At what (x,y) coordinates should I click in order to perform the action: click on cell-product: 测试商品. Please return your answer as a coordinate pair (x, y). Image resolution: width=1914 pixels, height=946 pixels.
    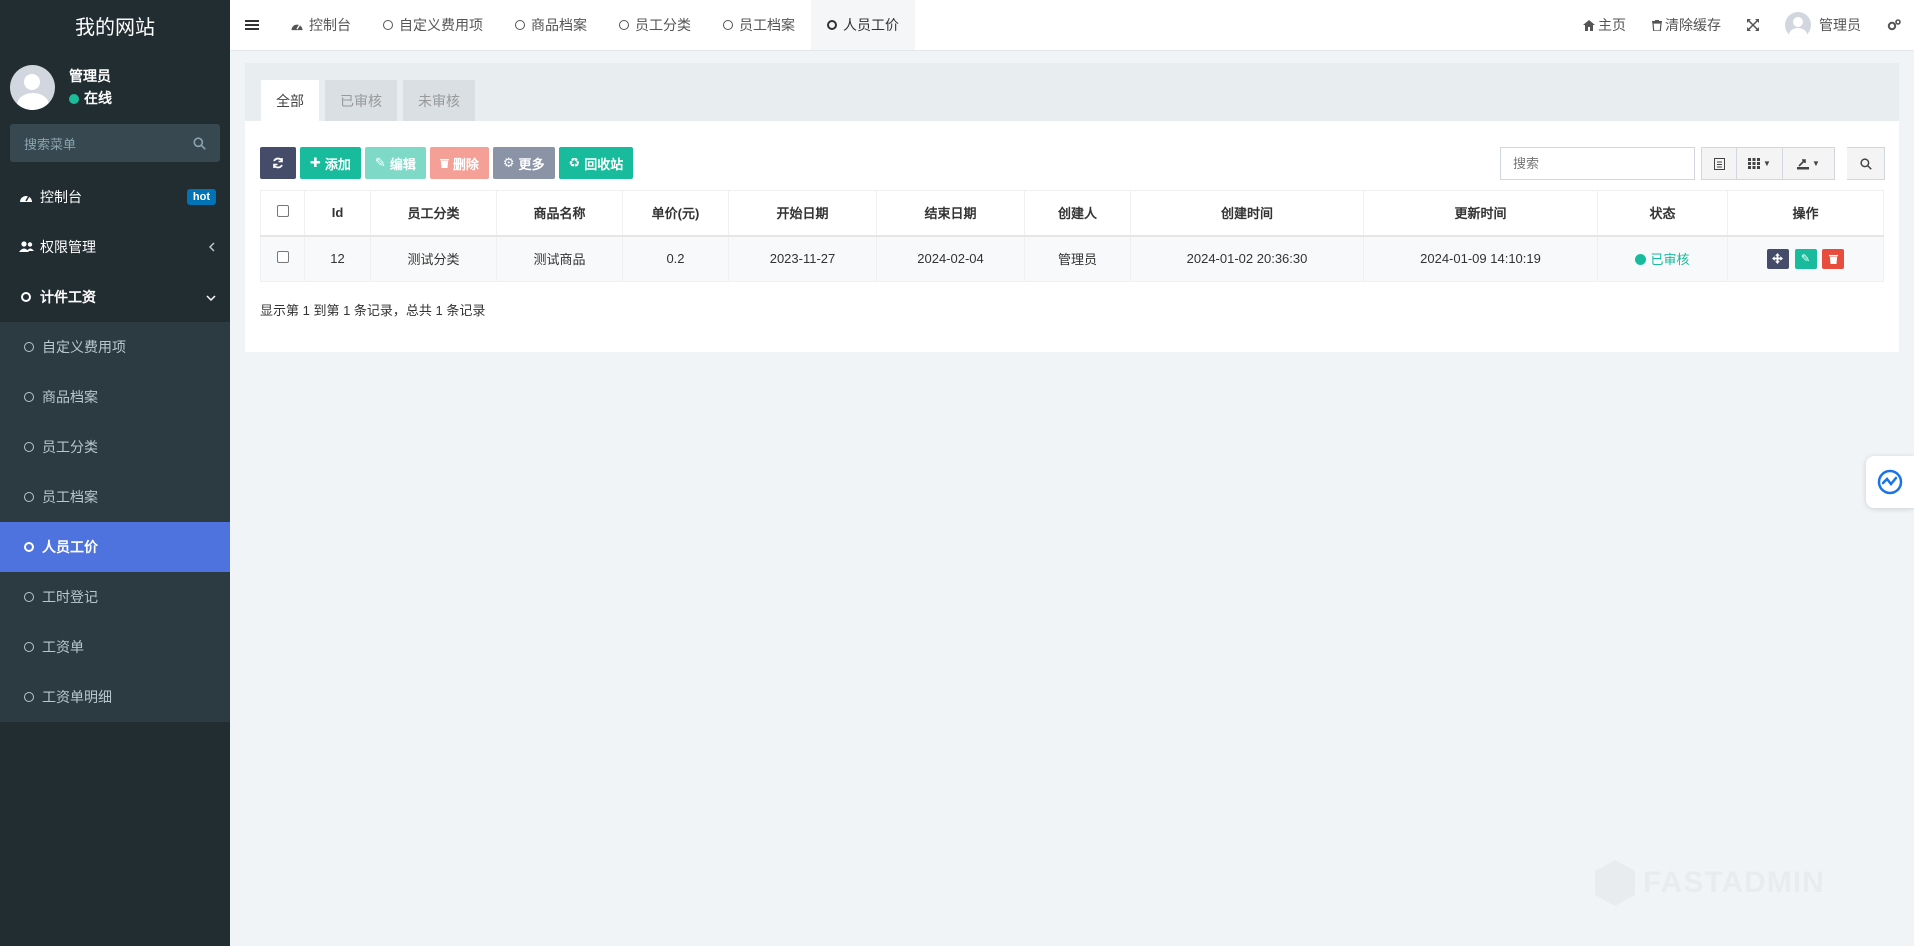
    Looking at the image, I should click on (559, 258).